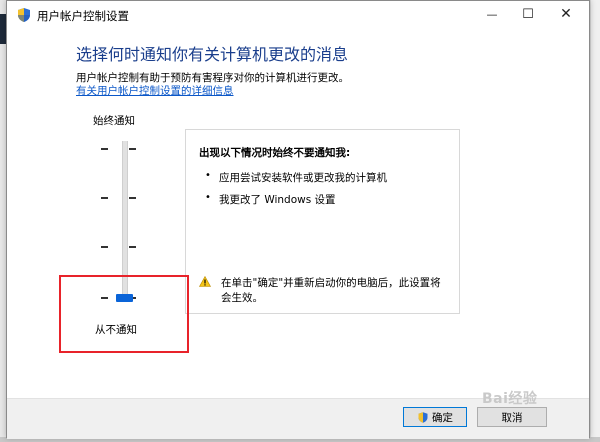 The height and width of the screenshot is (442, 600). Describe the element at coordinates (205, 281) in the screenshot. I see `warning-icon` at that location.